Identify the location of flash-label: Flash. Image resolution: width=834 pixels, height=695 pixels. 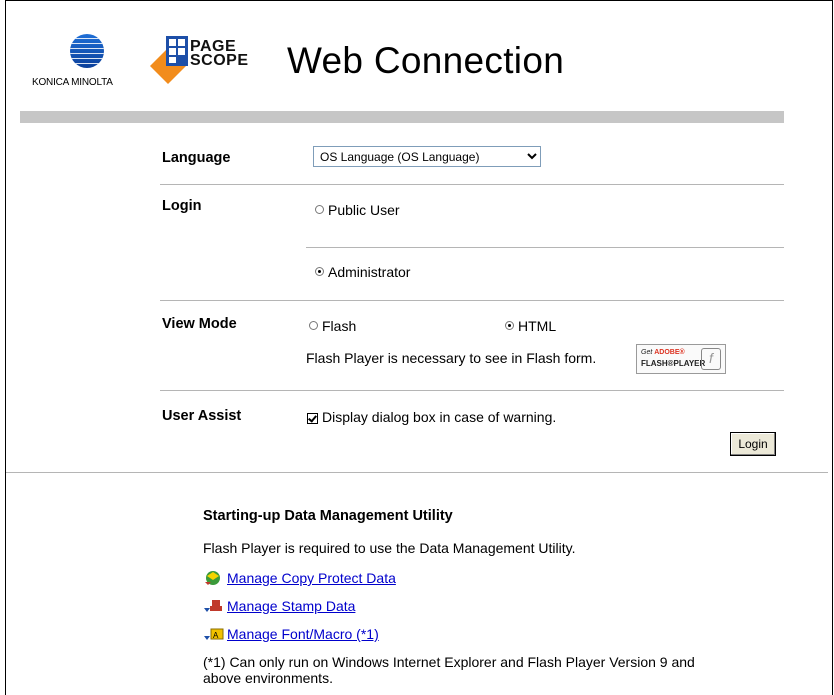
(339, 326).